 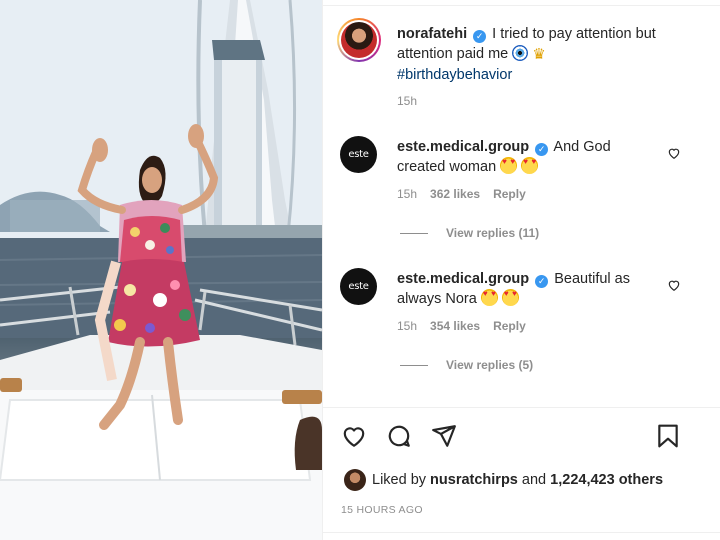 I want to click on likes-count: 1,224,423 others, so click(x=606, y=480).